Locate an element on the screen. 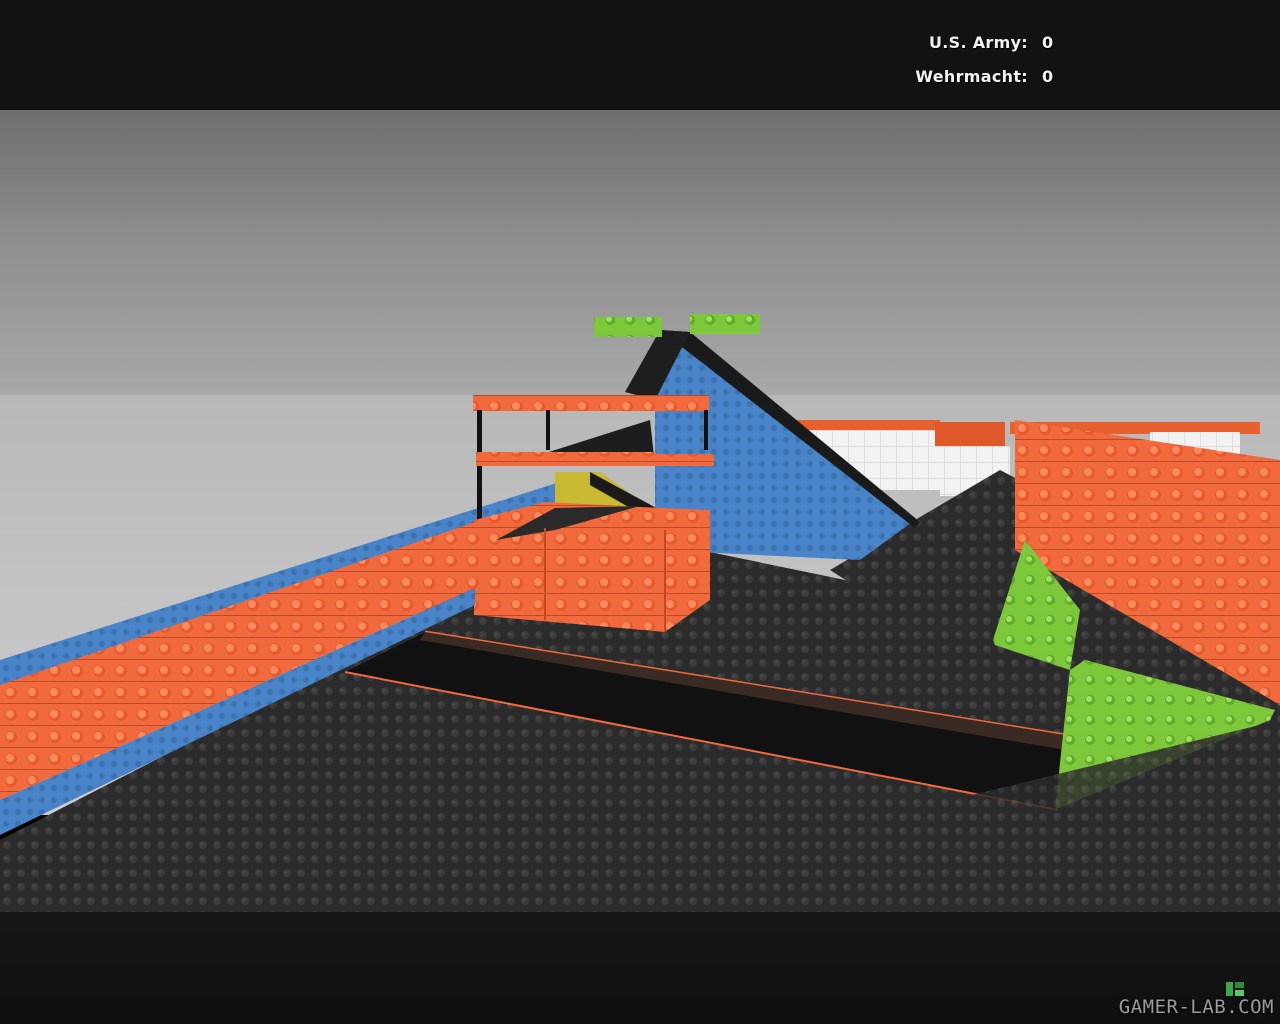 The image size is (1280, 1024). score-row-us-army: U.S. Army: 0 is located at coordinates (991, 42).